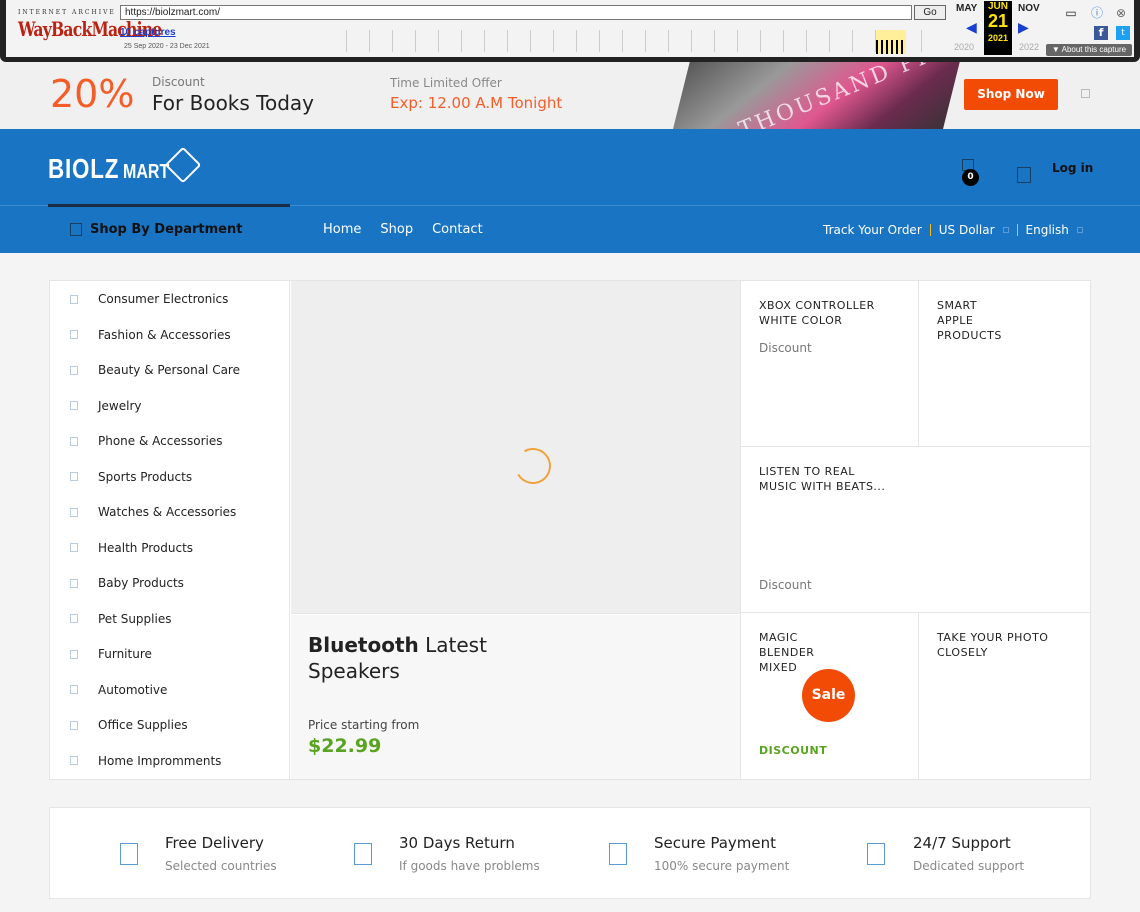  What do you see at coordinates (166, 229) in the screenshot?
I see `shop-by-department-button: Shop By Department` at bounding box center [166, 229].